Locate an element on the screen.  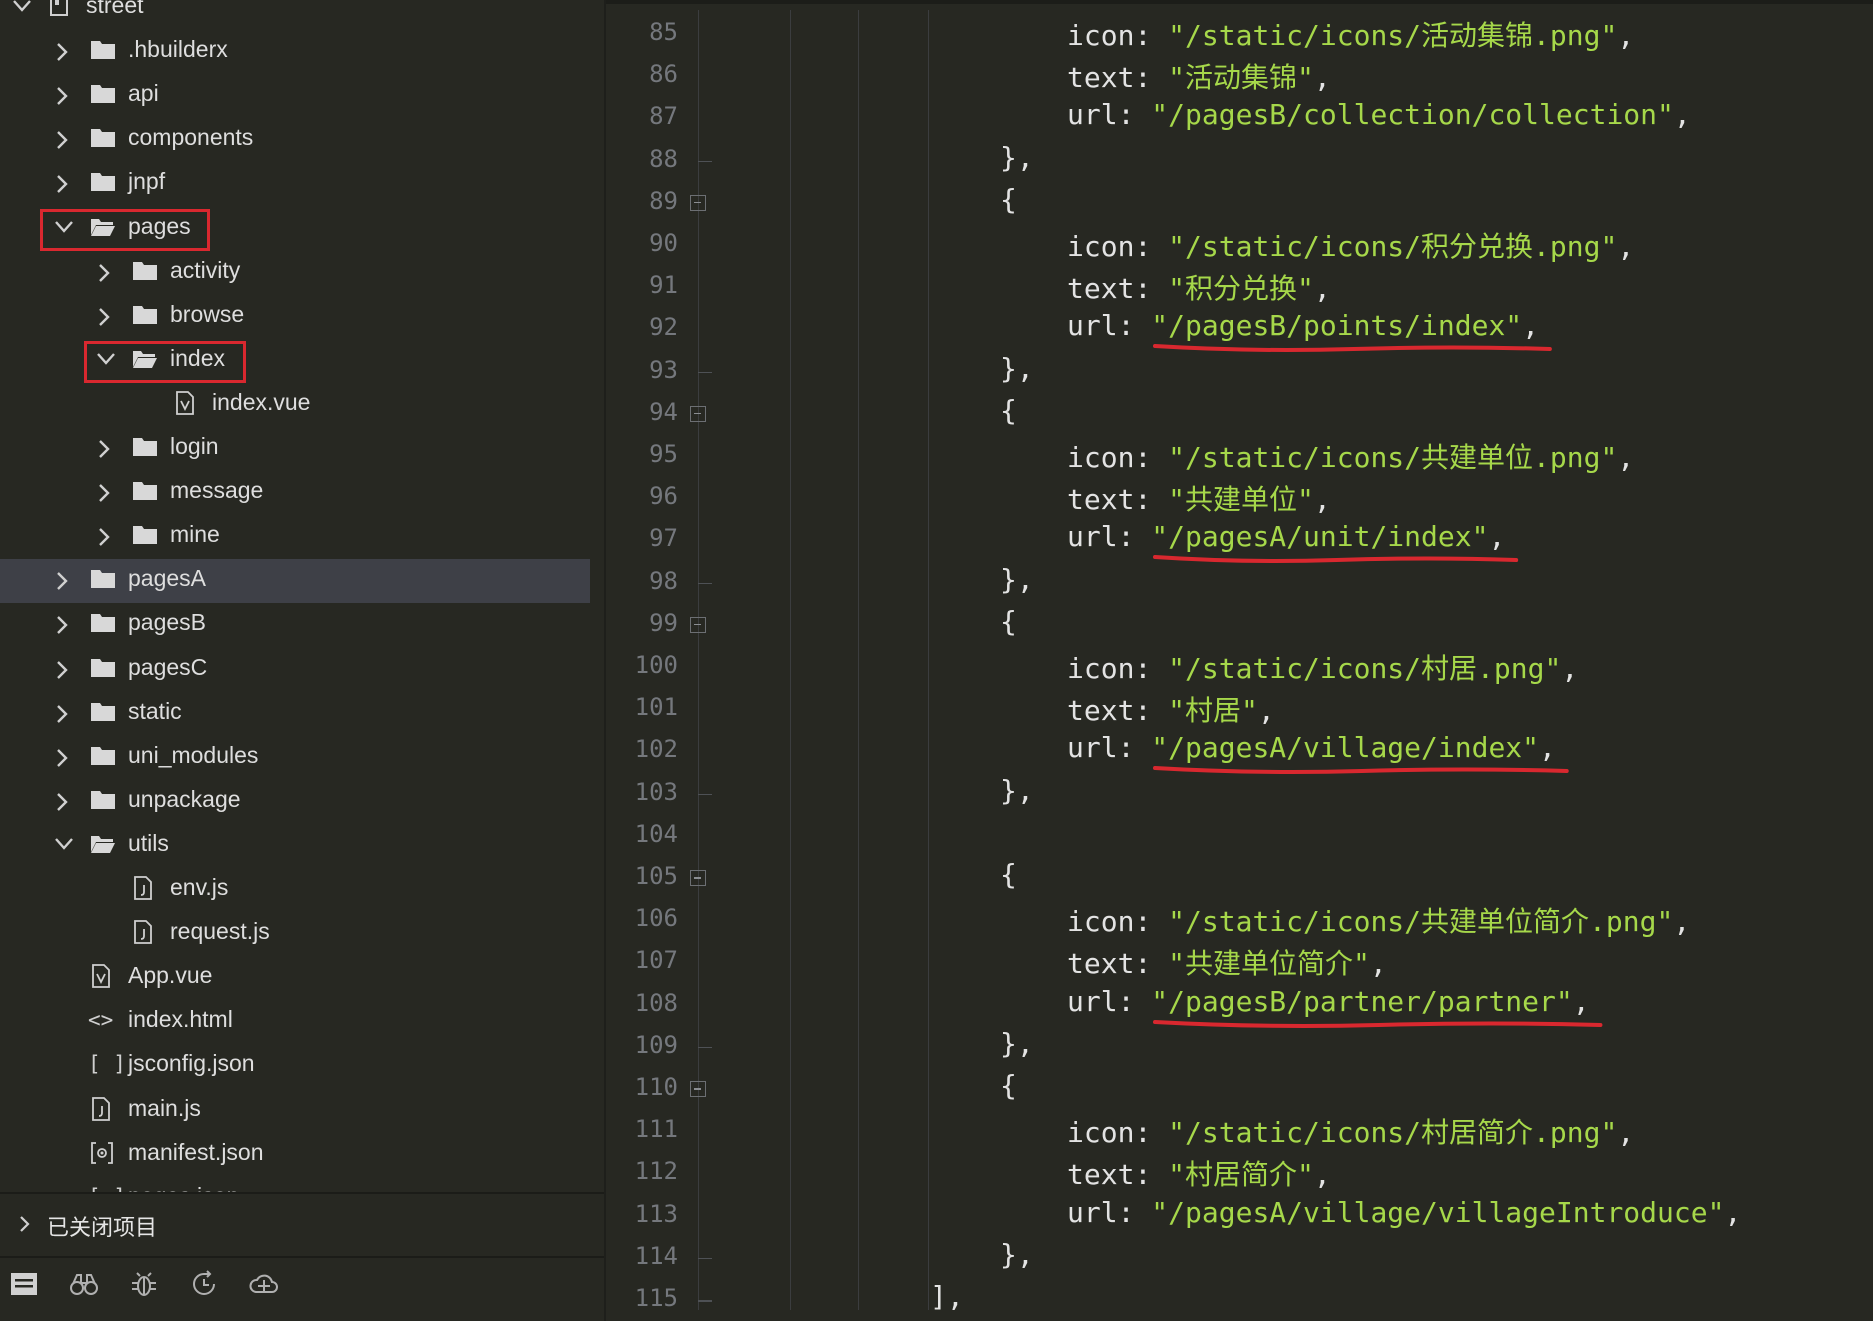
line-number: 85 is located at coordinates (663, 32).